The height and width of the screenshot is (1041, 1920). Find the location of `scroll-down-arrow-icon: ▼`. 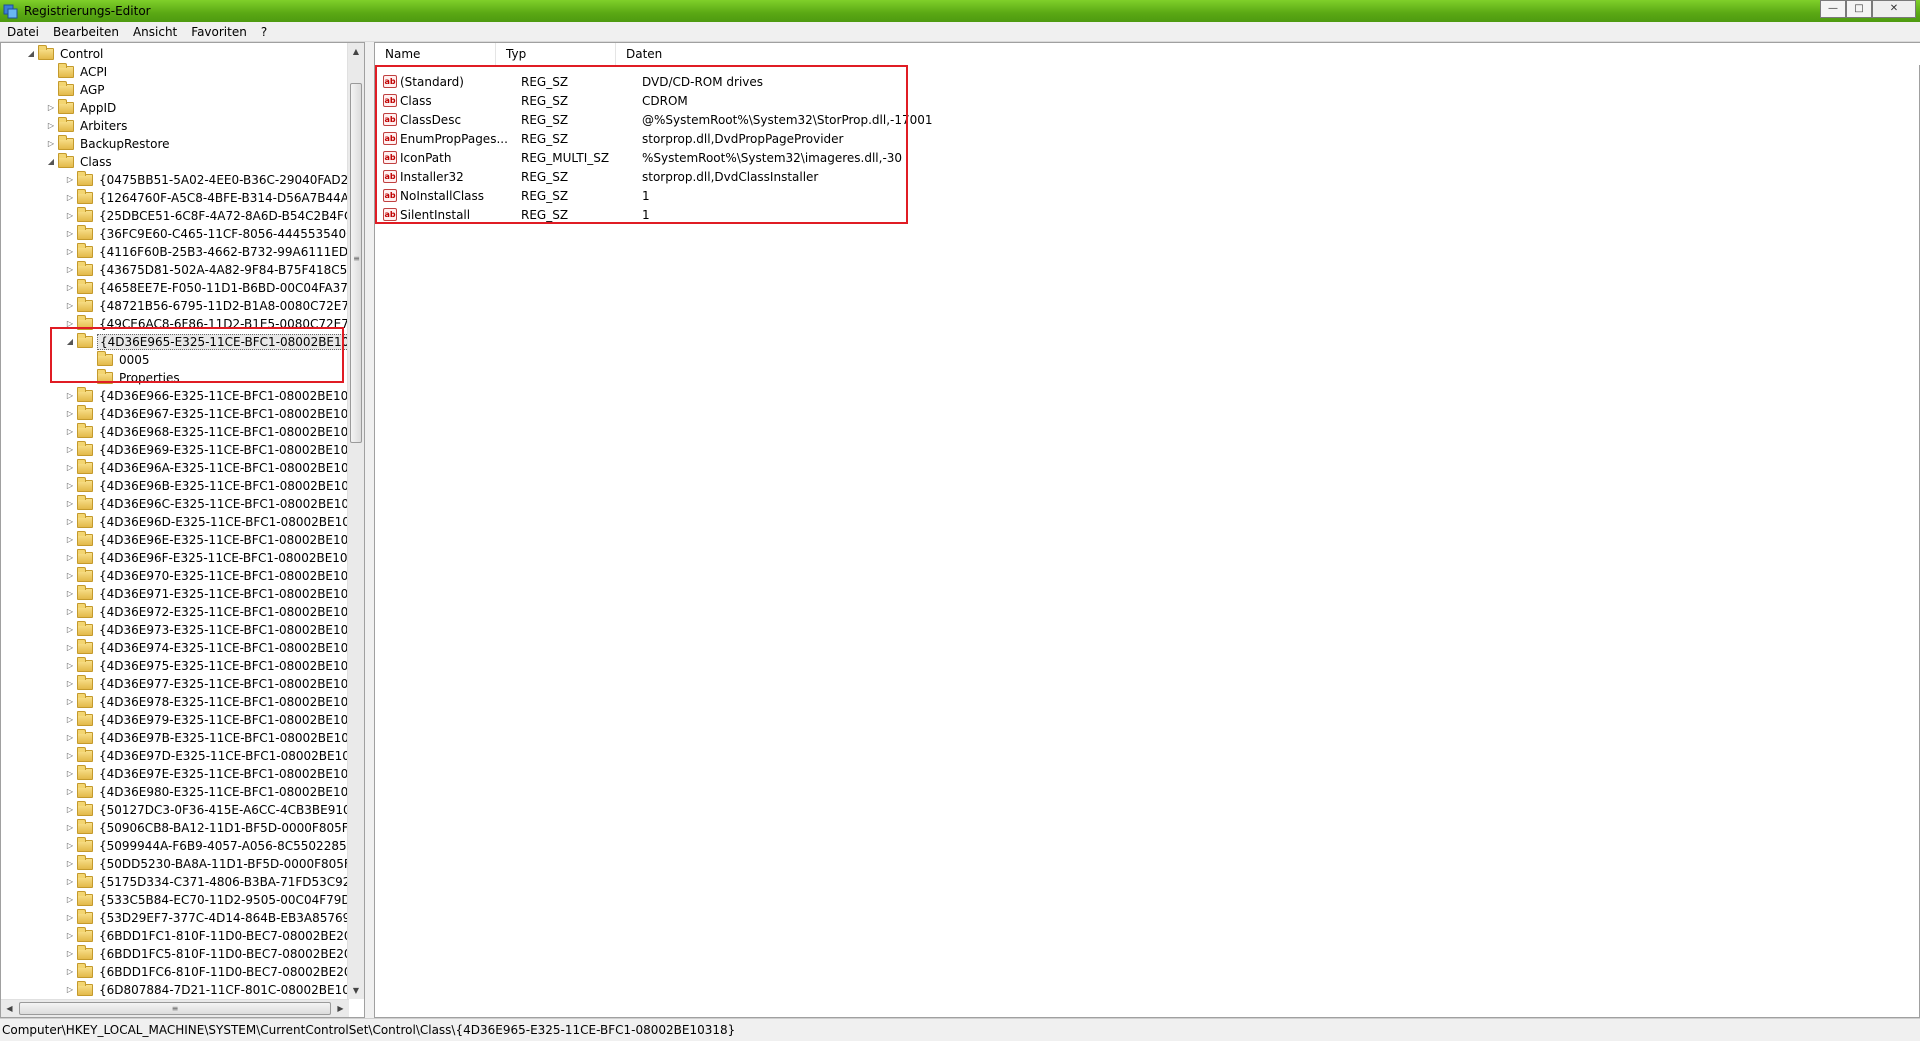

scroll-down-arrow-icon: ▼ is located at coordinates (356, 990).